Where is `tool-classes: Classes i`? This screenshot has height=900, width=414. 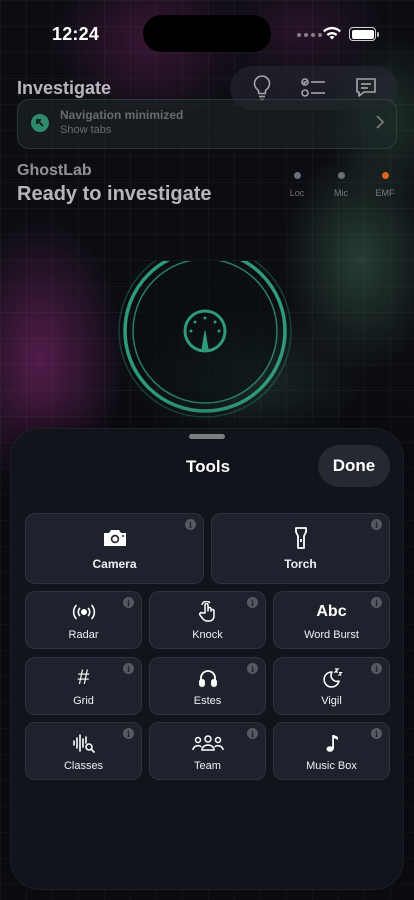 tool-classes: Classes i is located at coordinates (83, 751).